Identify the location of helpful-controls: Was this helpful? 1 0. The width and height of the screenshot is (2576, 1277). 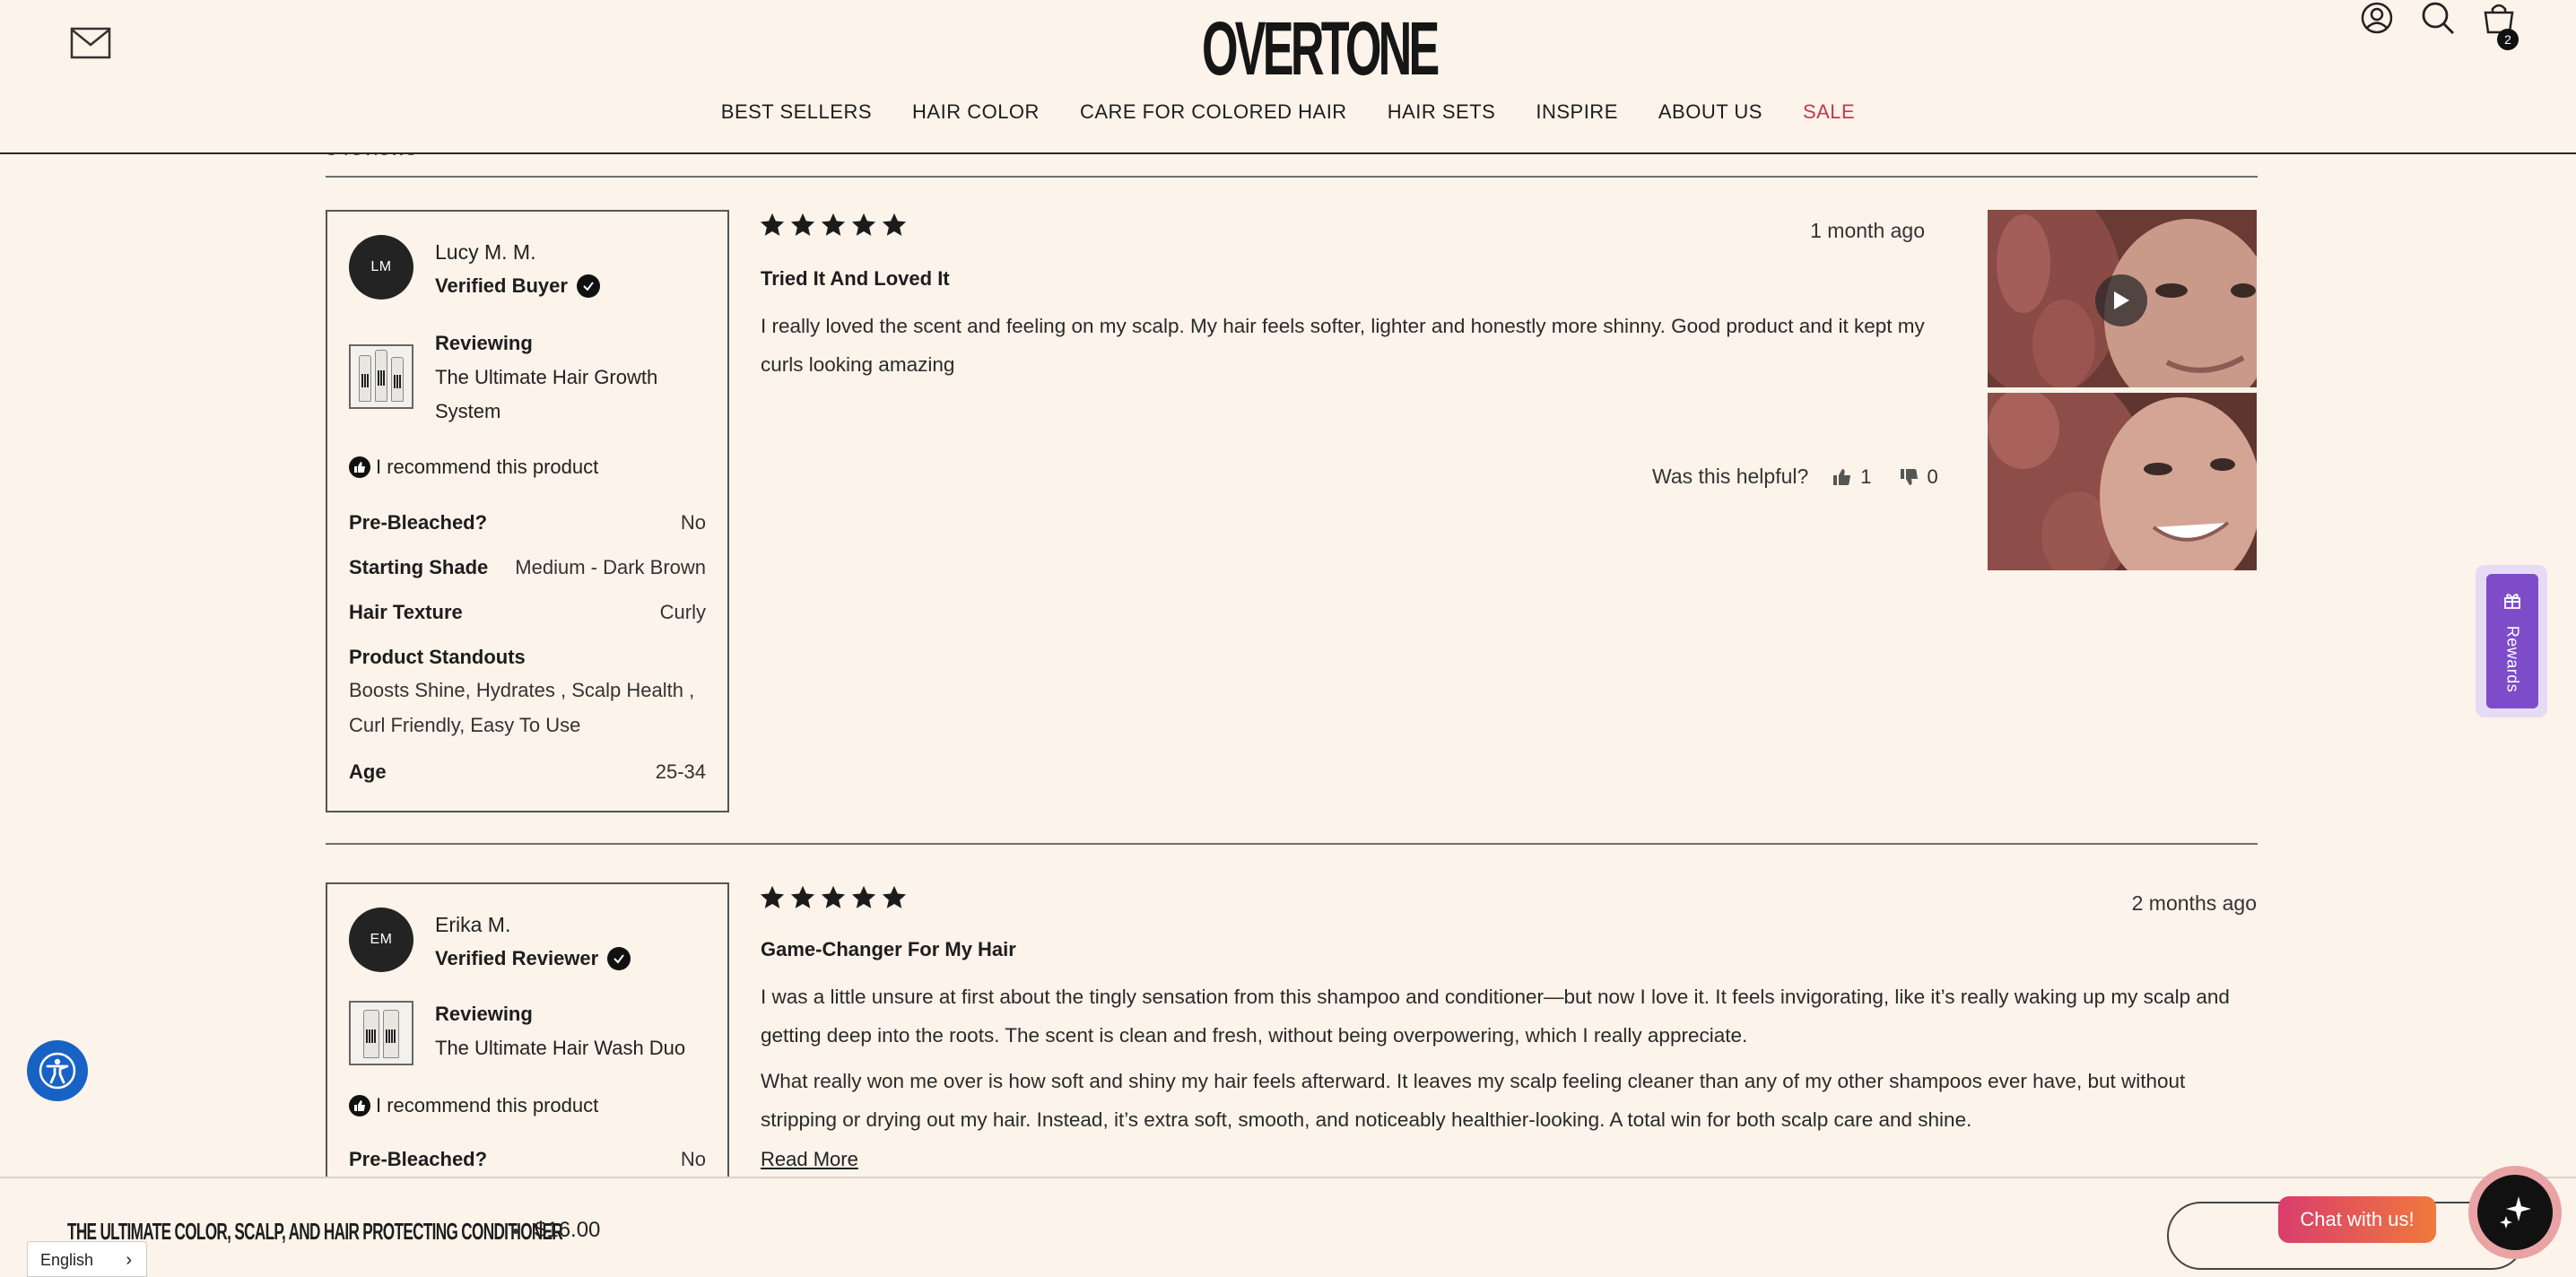
(1805, 477).